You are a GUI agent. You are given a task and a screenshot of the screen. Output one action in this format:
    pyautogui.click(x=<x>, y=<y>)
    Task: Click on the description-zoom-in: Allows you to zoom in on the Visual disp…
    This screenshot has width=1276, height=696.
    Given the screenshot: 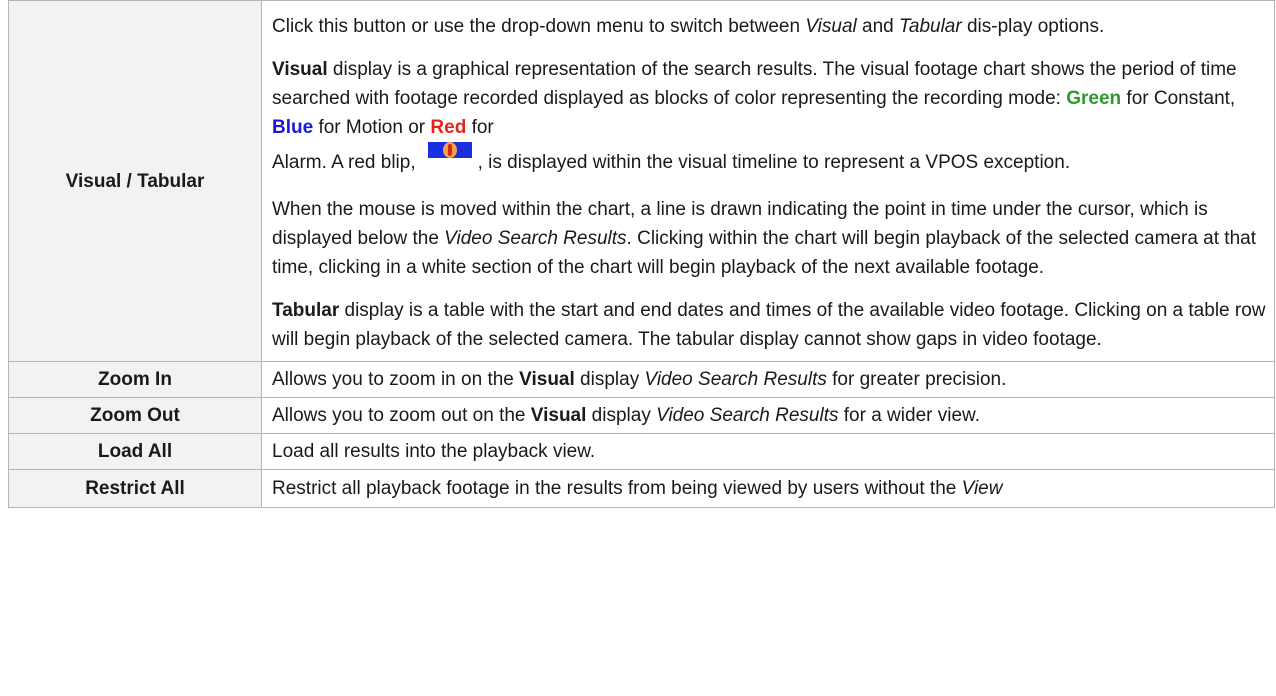 What is the action you would take?
    pyautogui.click(x=768, y=379)
    